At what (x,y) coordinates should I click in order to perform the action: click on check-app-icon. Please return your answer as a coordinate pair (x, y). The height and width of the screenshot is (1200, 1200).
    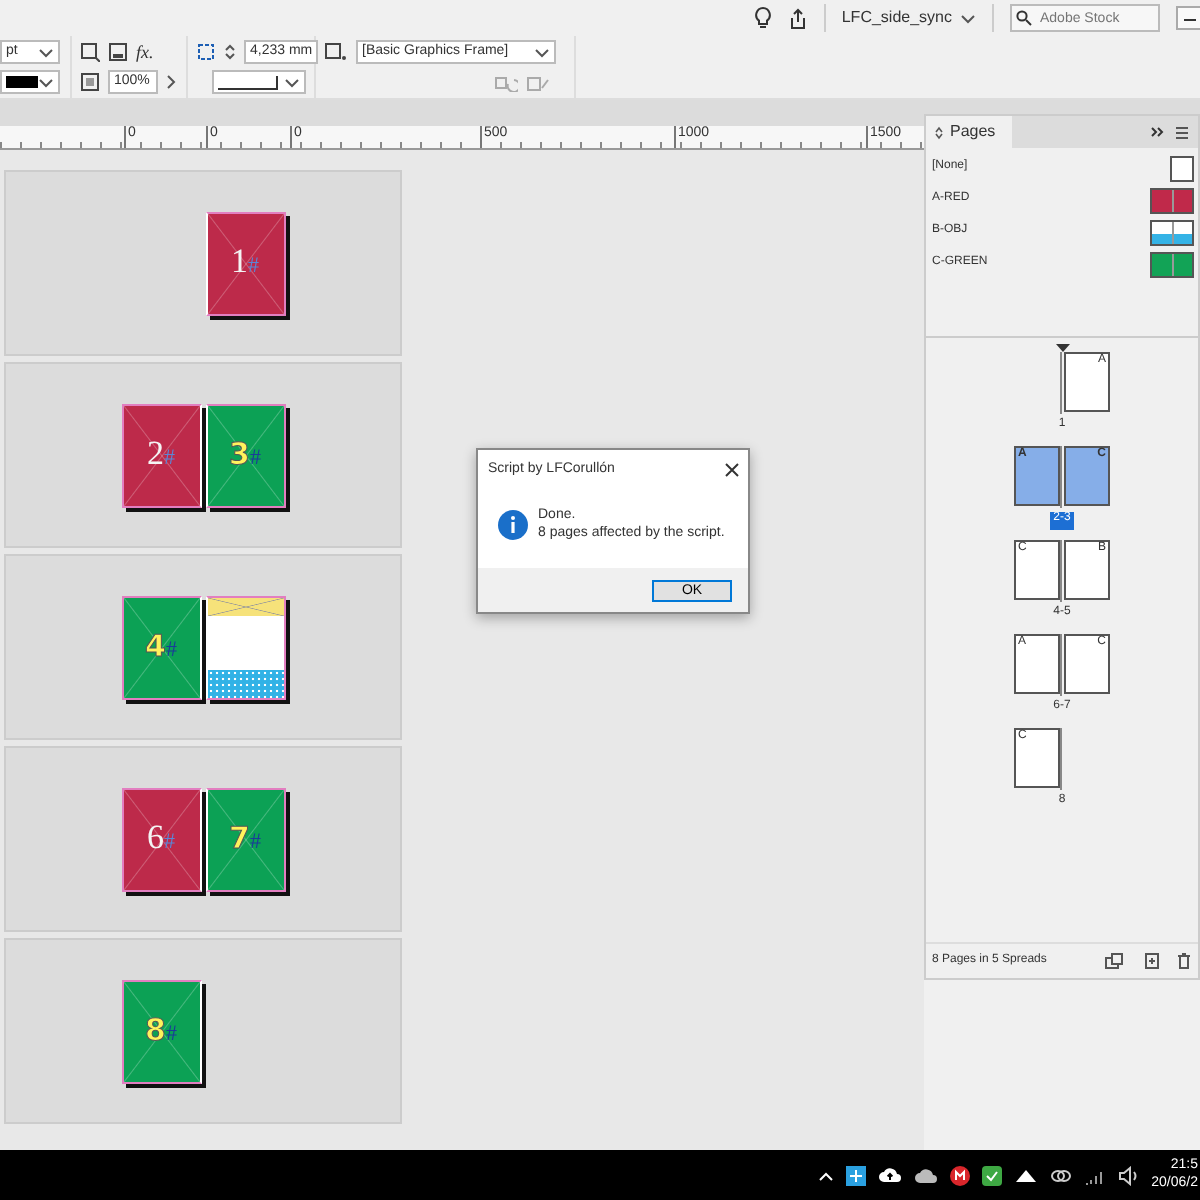
    Looking at the image, I should click on (991, 1175).